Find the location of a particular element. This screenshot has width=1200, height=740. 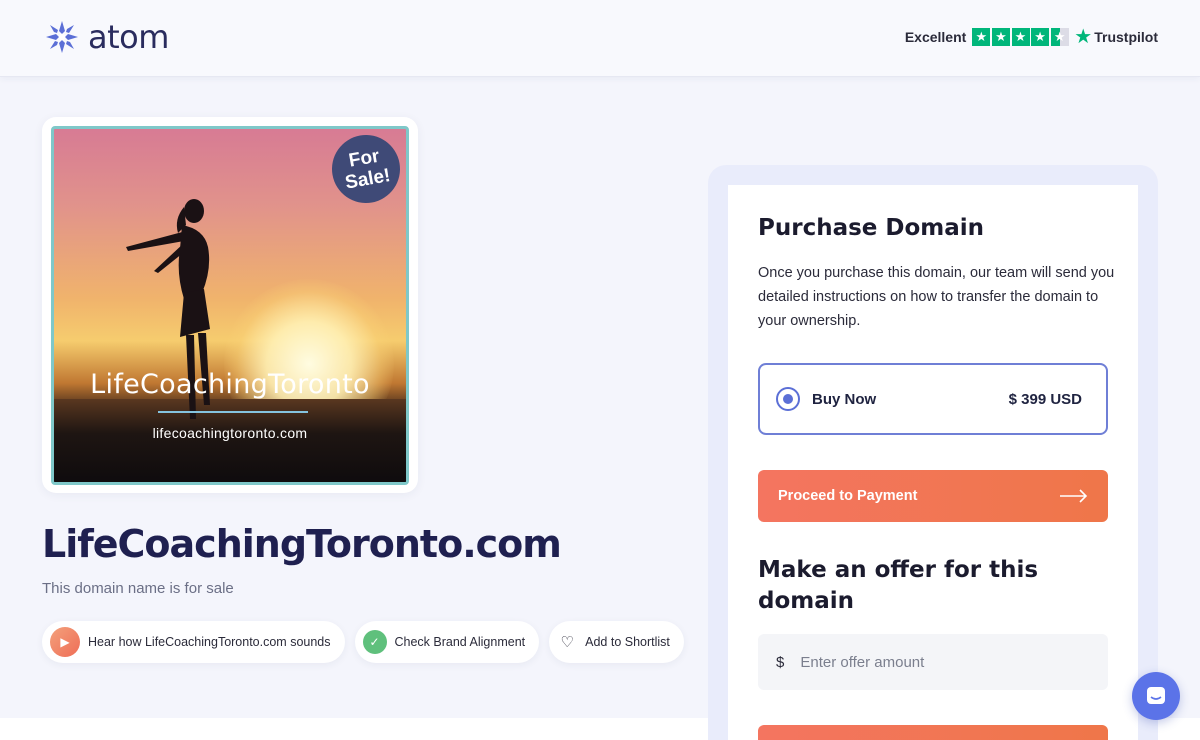

offer-amount-input is located at coordinates (945, 662).